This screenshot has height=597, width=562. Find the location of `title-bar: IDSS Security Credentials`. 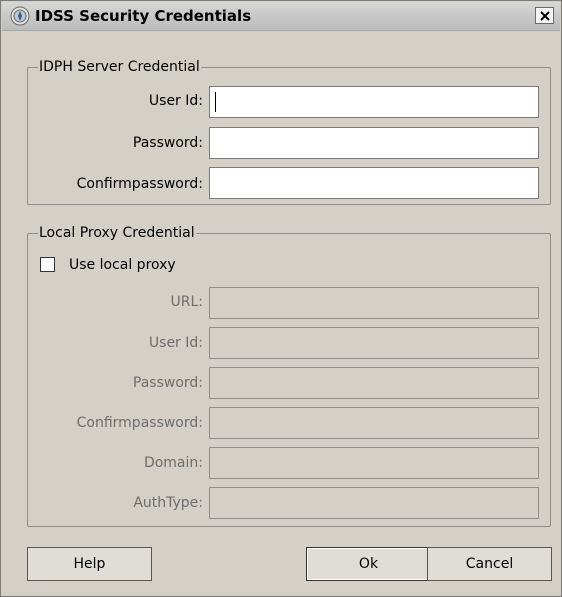

title-bar: IDSS Security Credentials is located at coordinates (281, 16).